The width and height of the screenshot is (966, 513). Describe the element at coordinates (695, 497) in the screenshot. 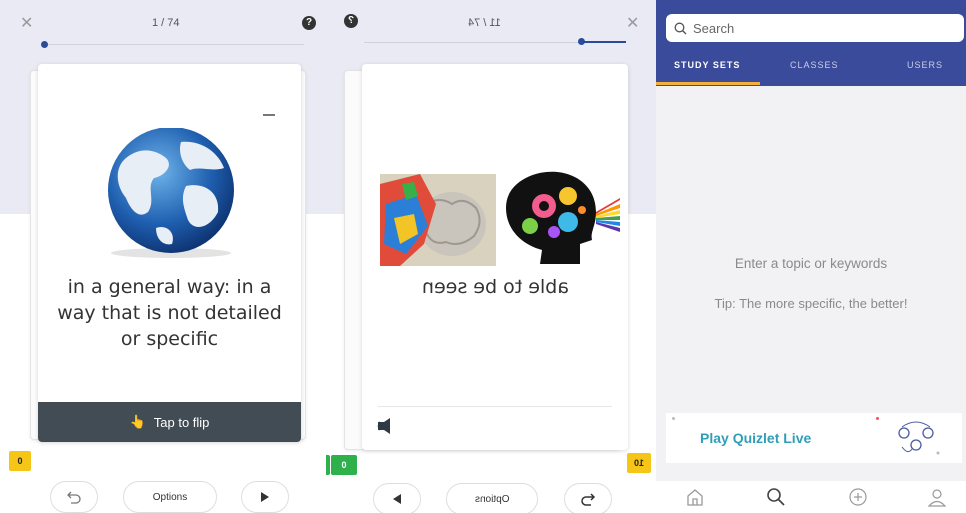

I see `home-icon` at that location.